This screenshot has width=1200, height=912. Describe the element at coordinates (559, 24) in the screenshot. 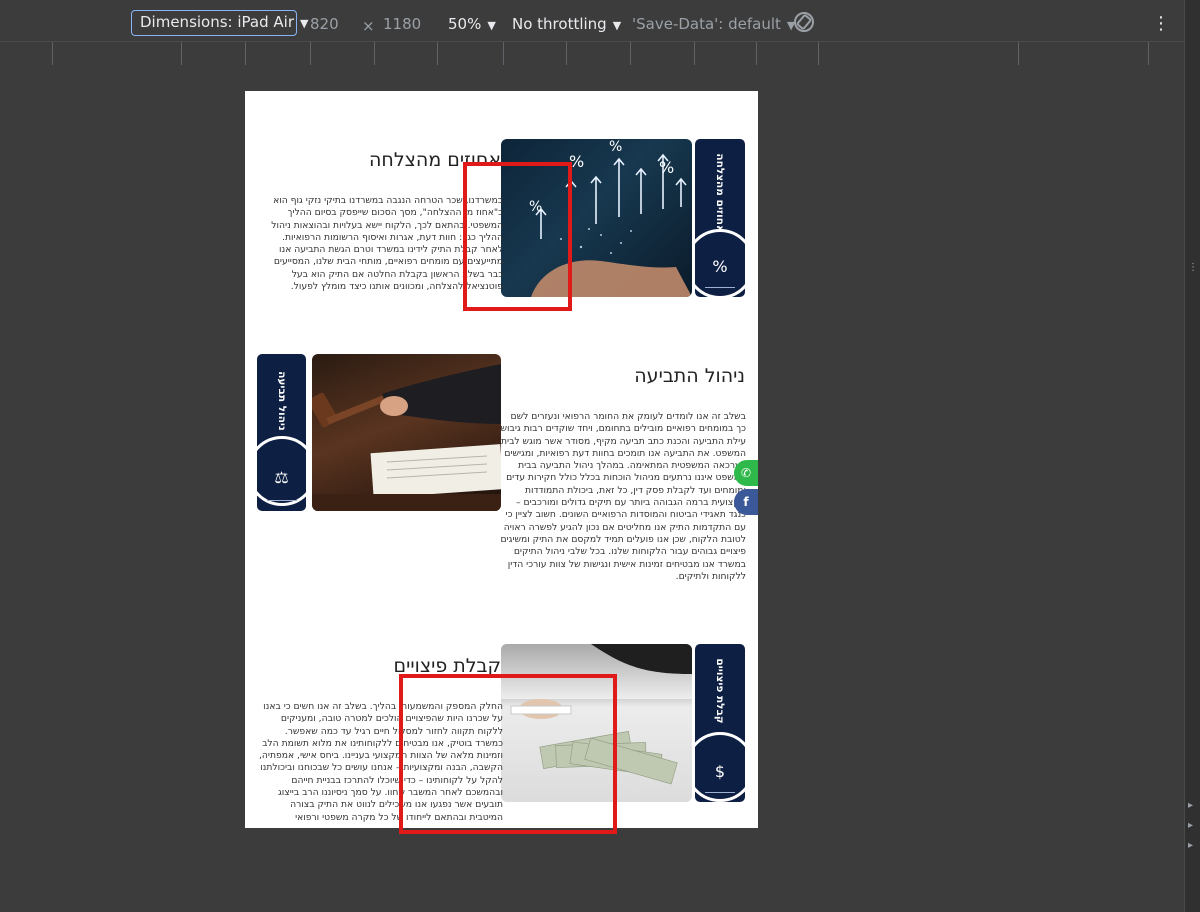

I see `throttling-label: No throttling` at that location.